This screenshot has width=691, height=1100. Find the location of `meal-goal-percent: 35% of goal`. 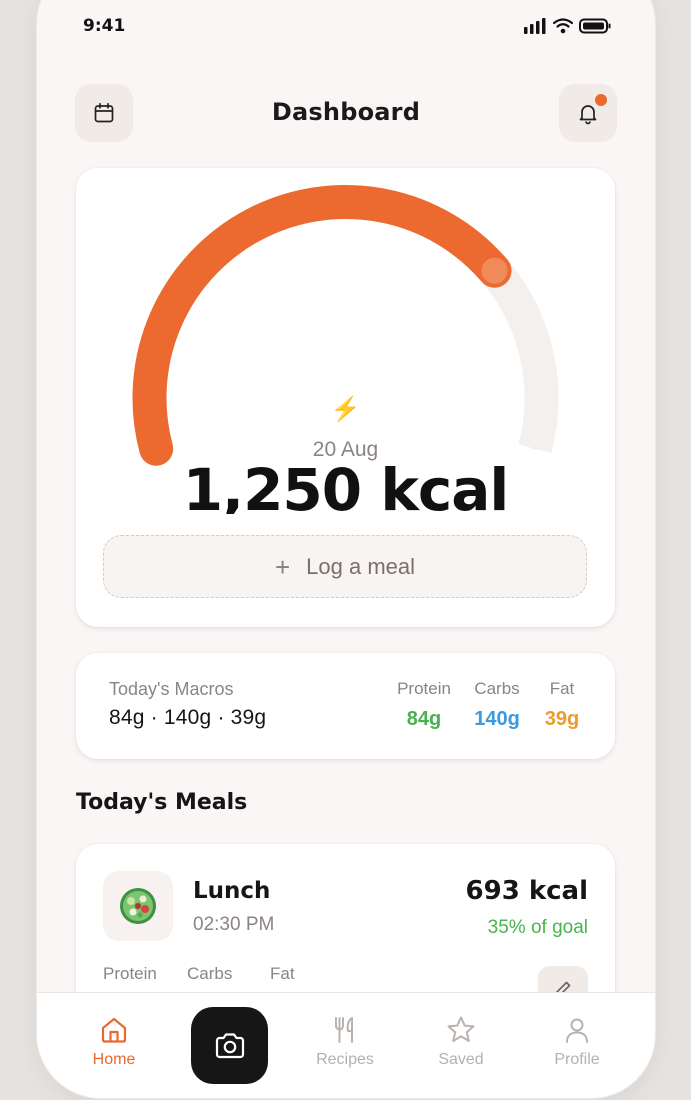

meal-goal-percent: 35% of goal is located at coordinates (537, 927).